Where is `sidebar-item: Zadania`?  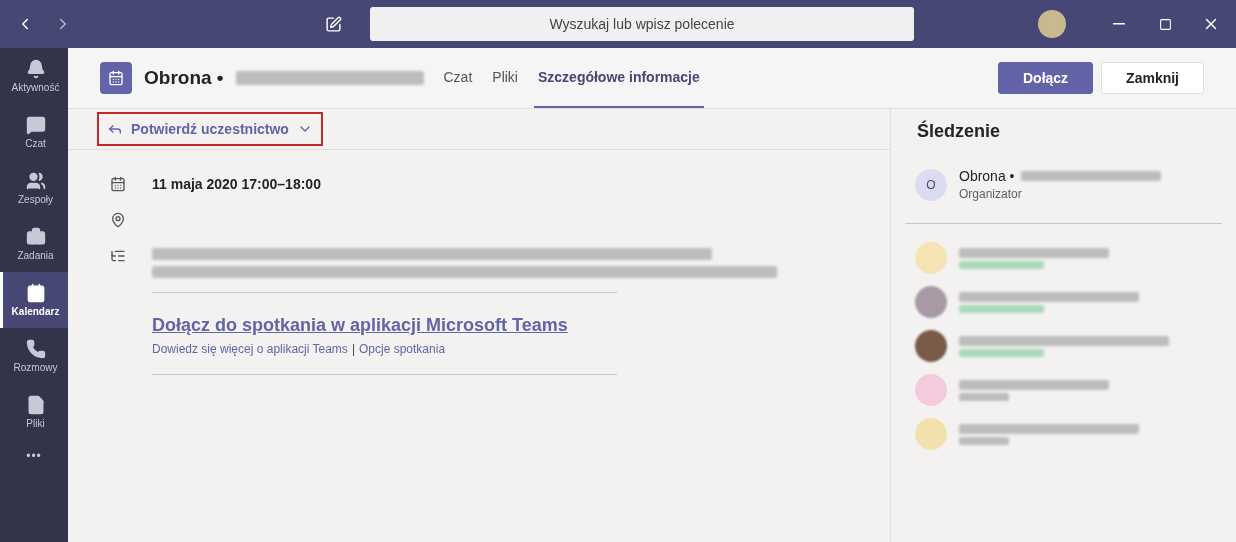
sidebar-item: Zadania is located at coordinates (34, 244).